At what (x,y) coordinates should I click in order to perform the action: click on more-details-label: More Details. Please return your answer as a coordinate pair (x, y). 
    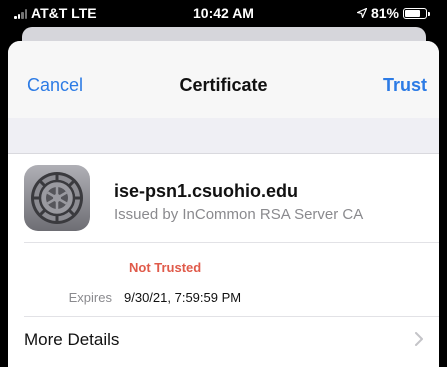
    Looking at the image, I should click on (72, 339).